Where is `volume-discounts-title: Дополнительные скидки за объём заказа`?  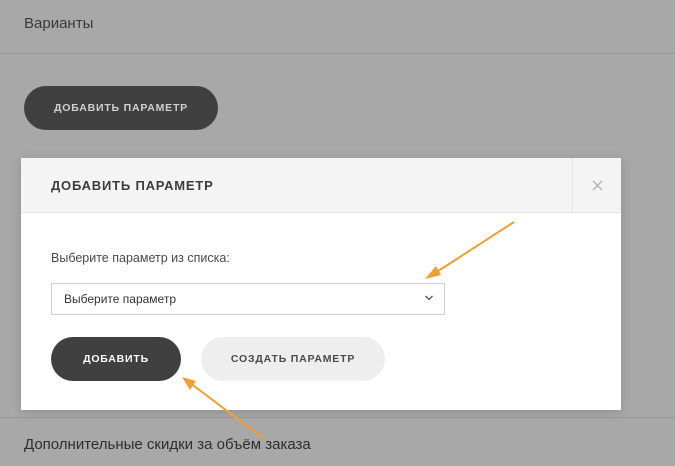 volume-discounts-title: Дополнительные скидки за объём заказа is located at coordinates (167, 444).